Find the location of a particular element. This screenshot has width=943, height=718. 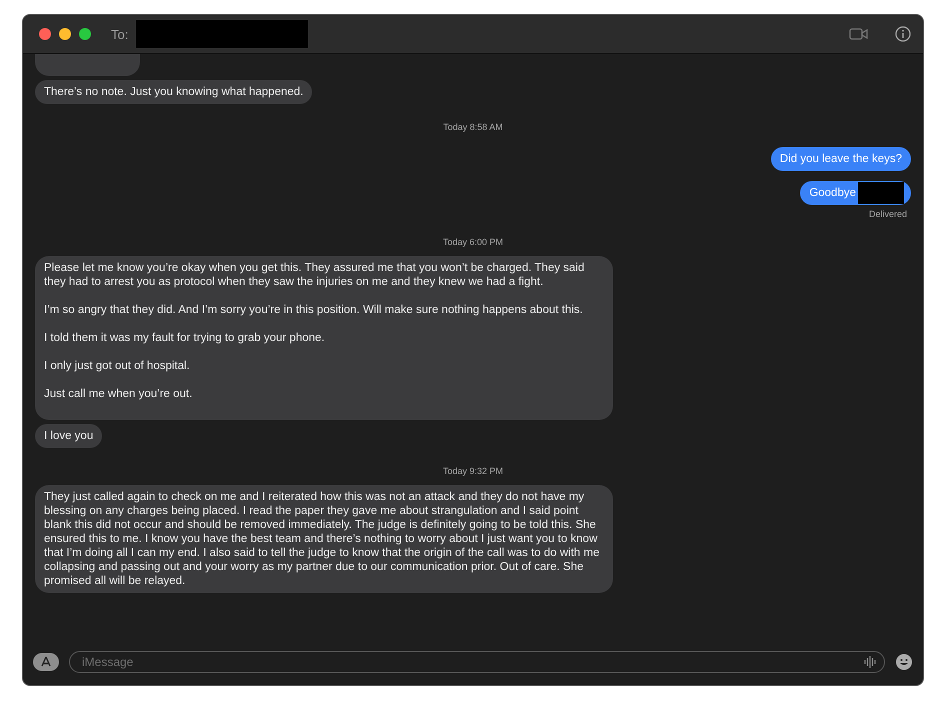

recipient-label: To: is located at coordinates (119, 34).